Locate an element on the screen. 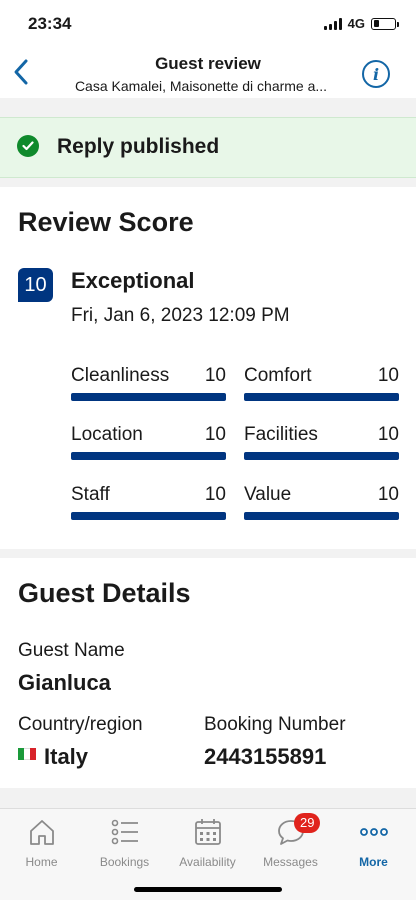 The image size is (416, 900). page-title: Guest review is located at coordinates (208, 63).